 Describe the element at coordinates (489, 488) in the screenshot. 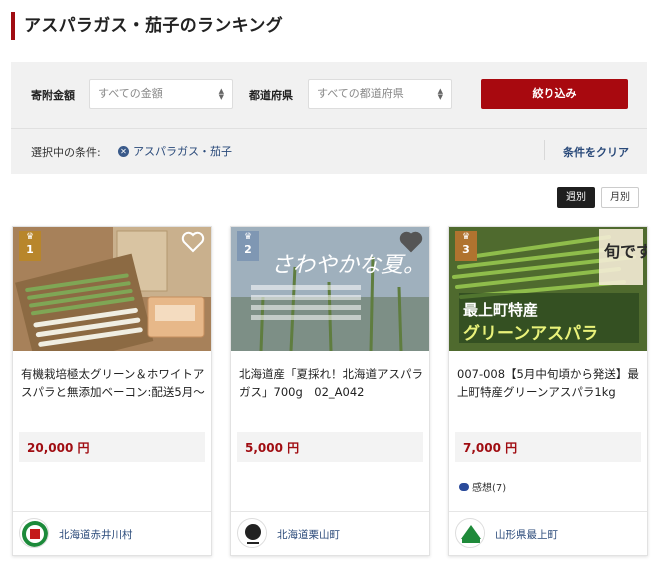

I see `review-count: 感想(7)` at that location.